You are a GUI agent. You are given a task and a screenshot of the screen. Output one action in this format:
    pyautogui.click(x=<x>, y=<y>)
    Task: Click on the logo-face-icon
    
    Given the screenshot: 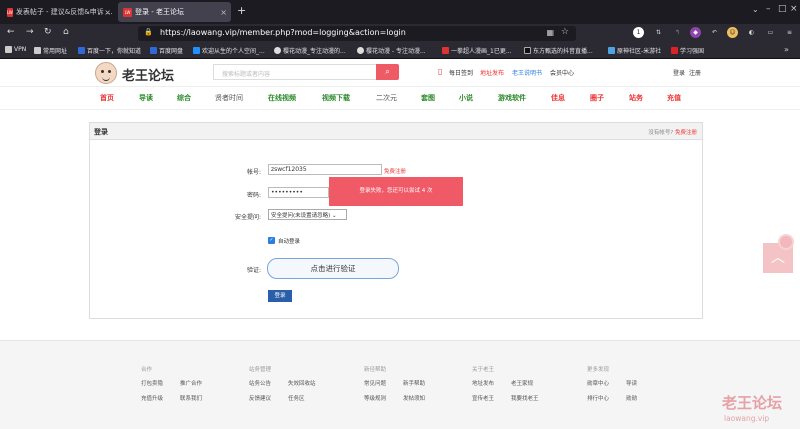 What is the action you would take?
    pyautogui.click(x=106, y=73)
    